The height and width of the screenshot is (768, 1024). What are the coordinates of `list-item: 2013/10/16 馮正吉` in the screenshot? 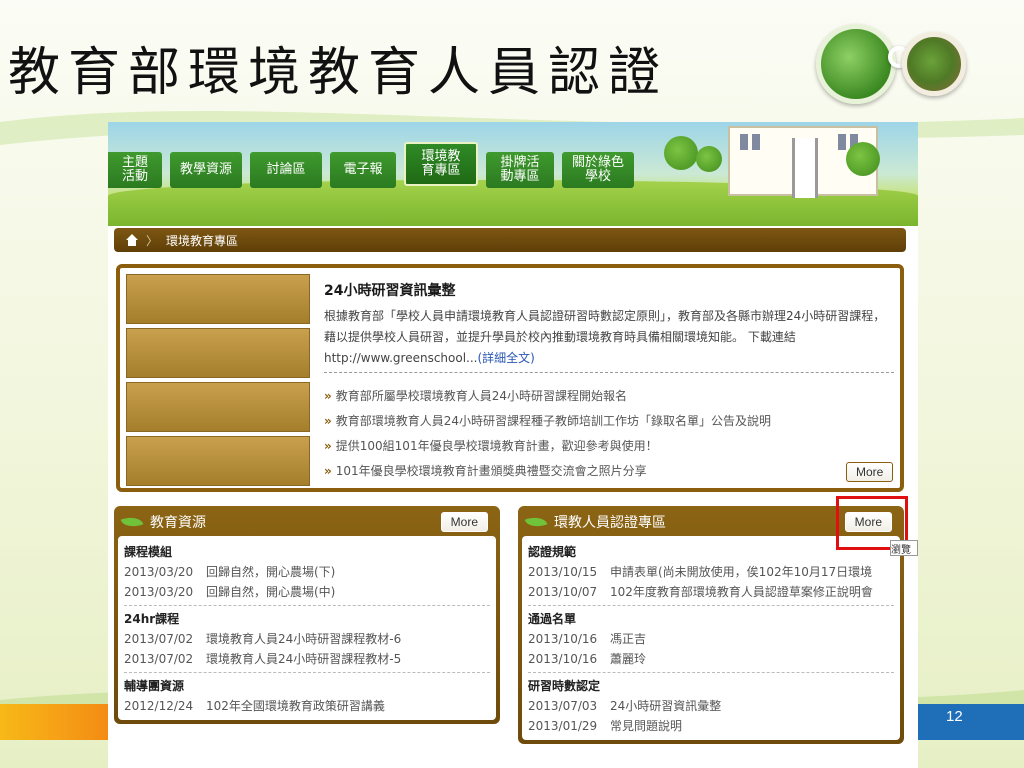 It's located at (711, 639).